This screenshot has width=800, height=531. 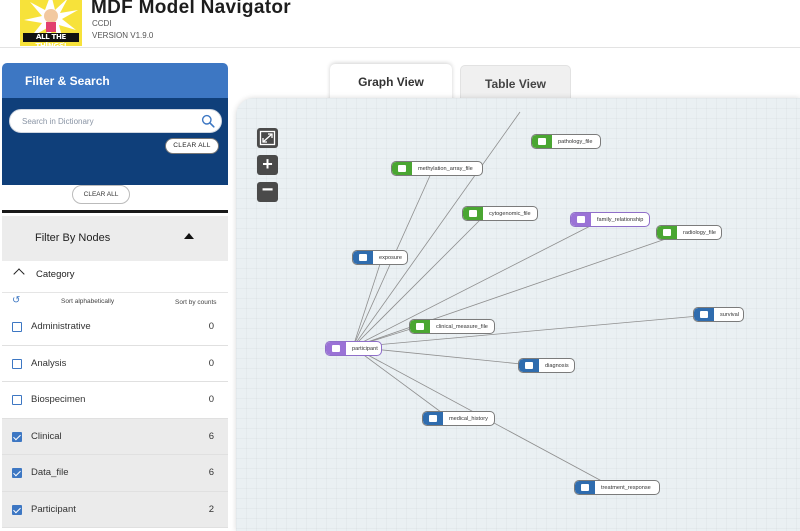 I want to click on filter-by-nodes-label: Filter By Nodes, so click(x=73, y=238).